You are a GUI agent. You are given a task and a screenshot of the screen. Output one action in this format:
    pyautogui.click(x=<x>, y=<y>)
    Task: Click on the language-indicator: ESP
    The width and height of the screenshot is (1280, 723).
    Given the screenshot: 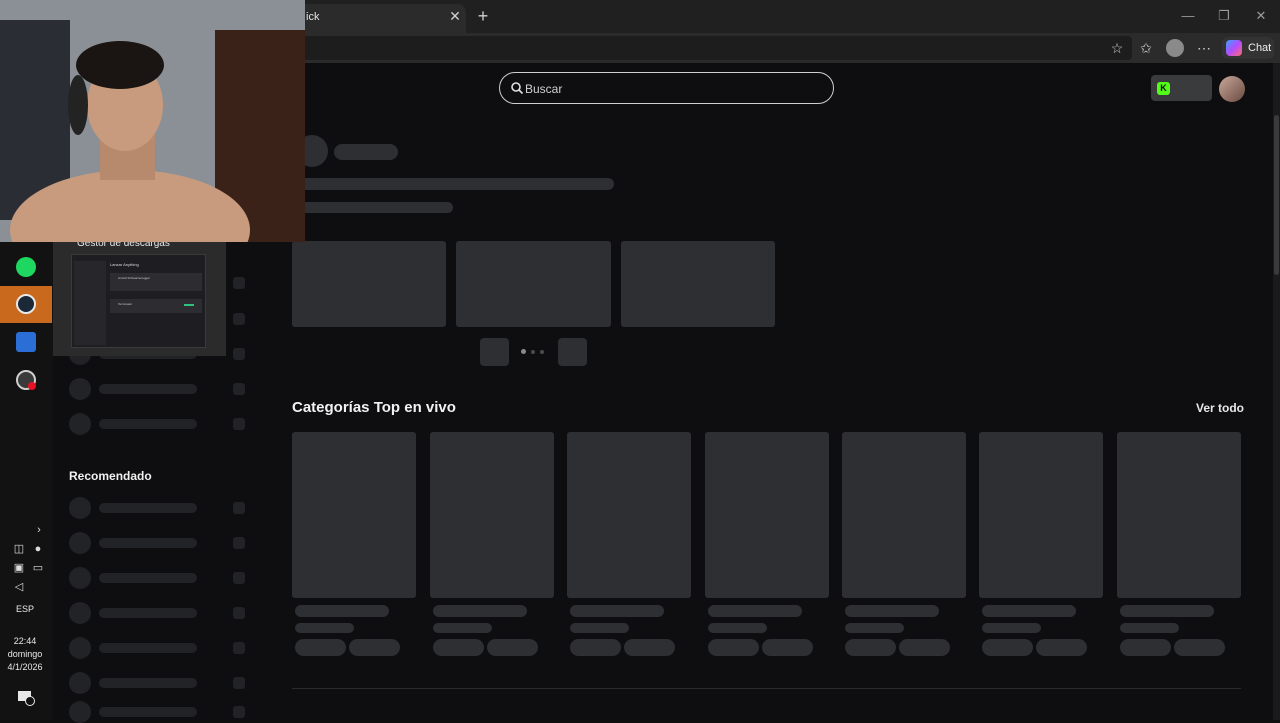 What is the action you would take?
    pyautogui.click(x=25, y=609)
    